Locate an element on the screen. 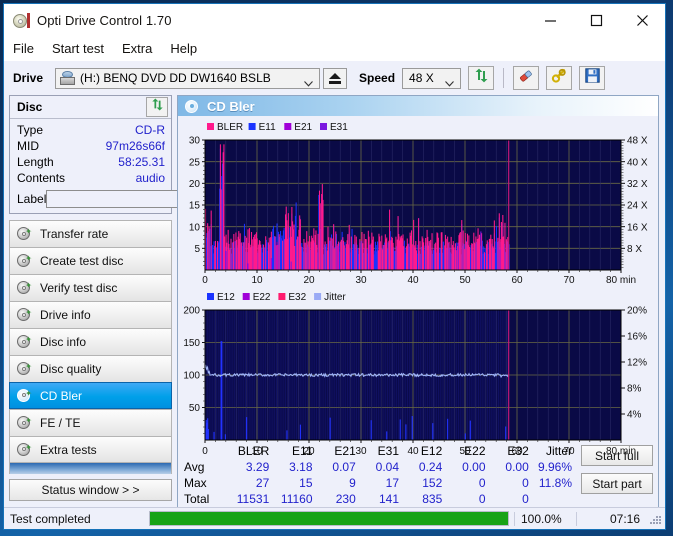  sidebar-item-disc-quality: ✦ Disc quality is located at coordinates (90, 368).